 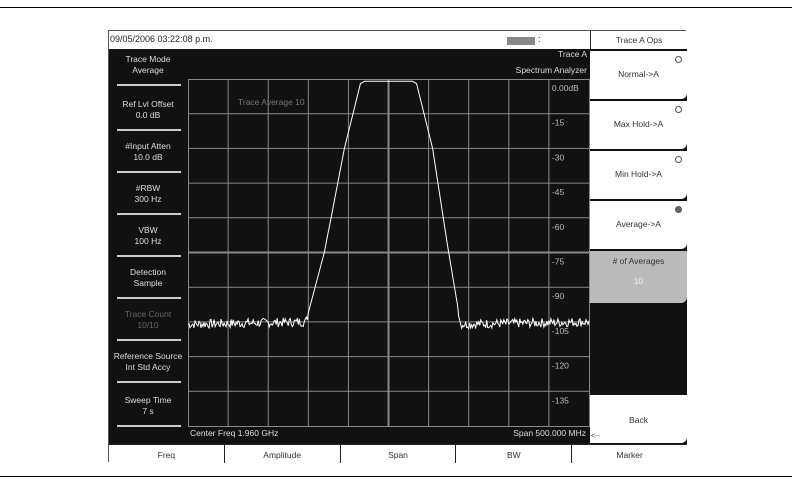 What do you see at coordinates (148, 104) in the screenshot?
I see `param-title: Ref Lvl Offset` at bounding box center [148, 104].